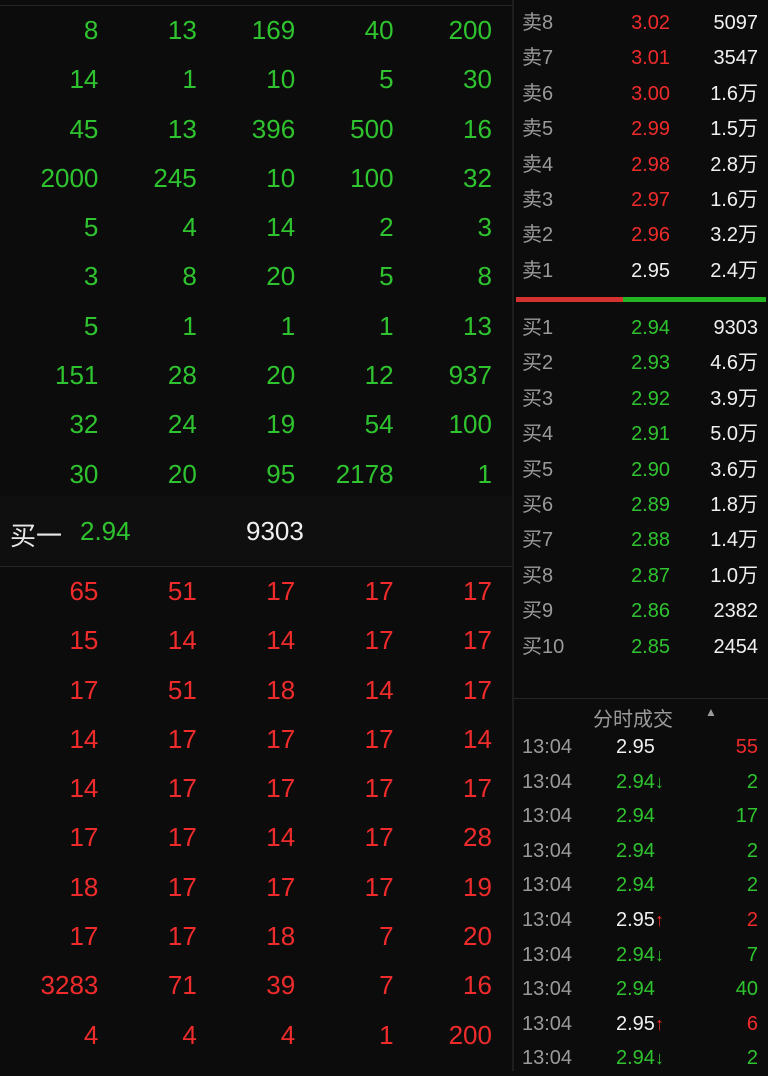  What do you see at coordinates (538, 235) in the screenshot?
I see `order-level-label: 卖2` at bounding box center [538, 235].